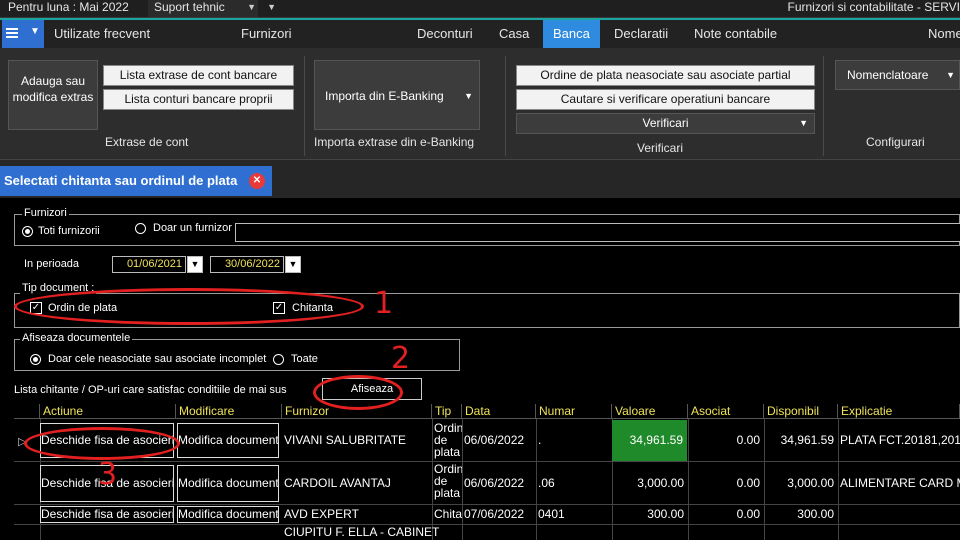 The height and width of the screenshot is (540, 960). Describe the element at coordinates (665, 514) in the screenshot. I see `value-cell: 300.00` at that location.